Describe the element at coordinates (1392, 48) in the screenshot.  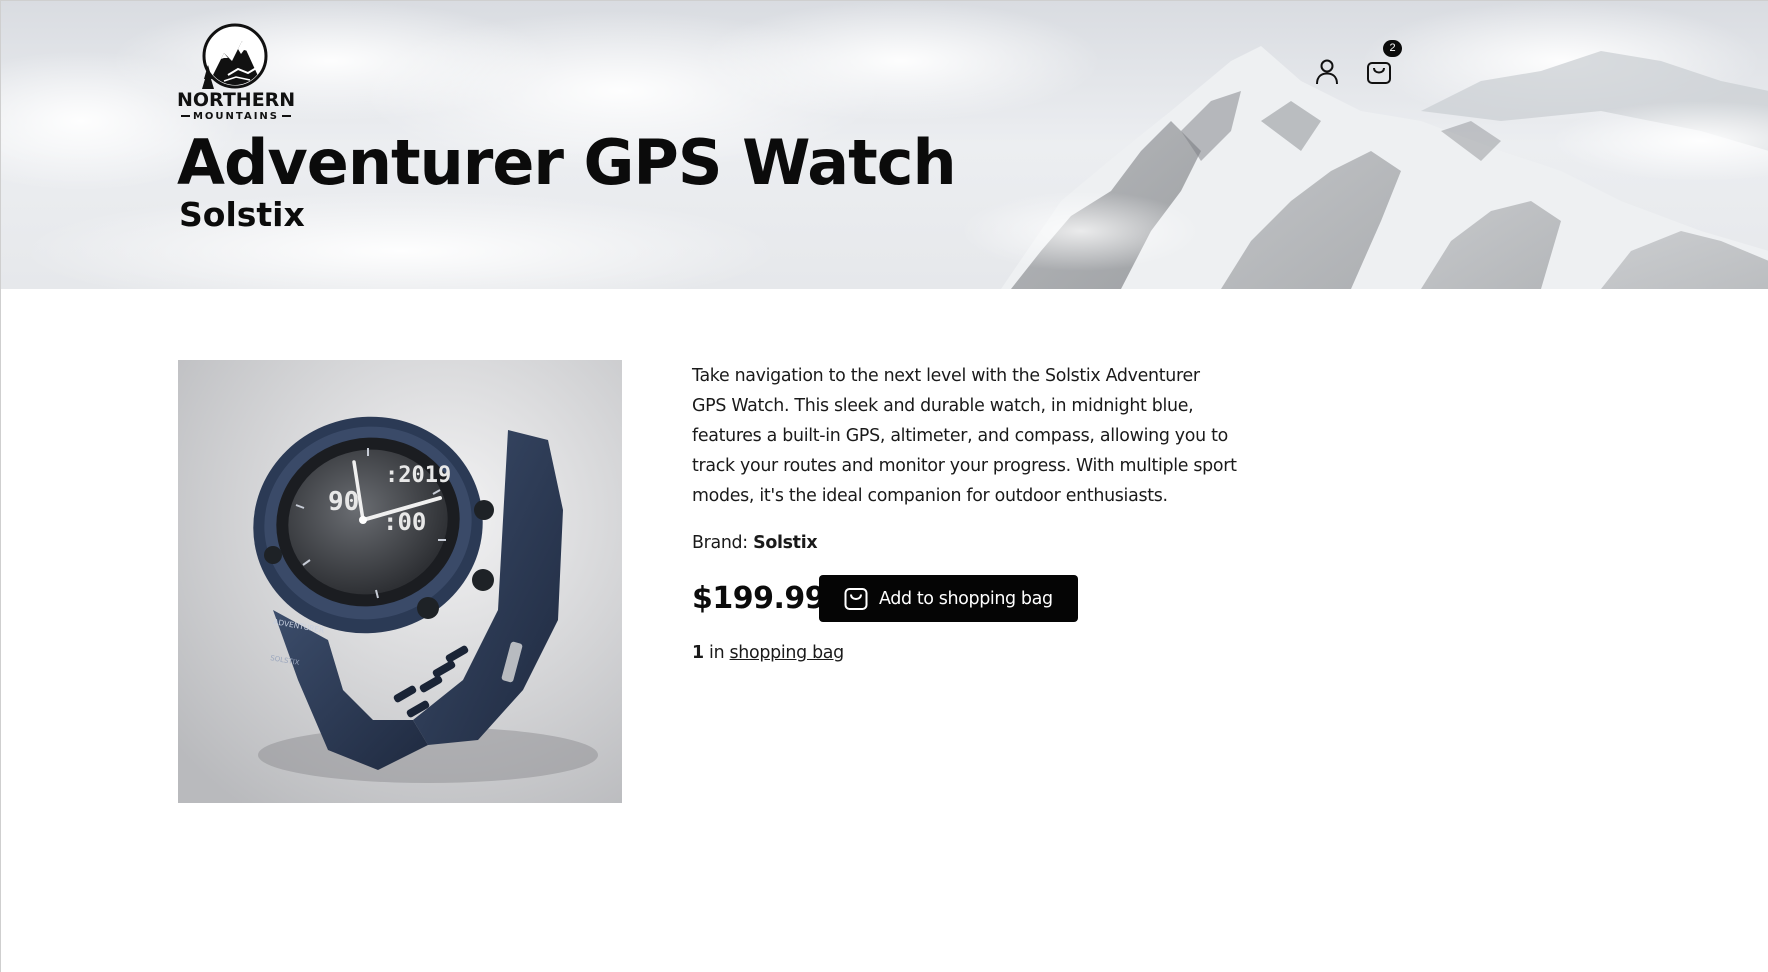
I see `cart-count-badge: 2` at that location.